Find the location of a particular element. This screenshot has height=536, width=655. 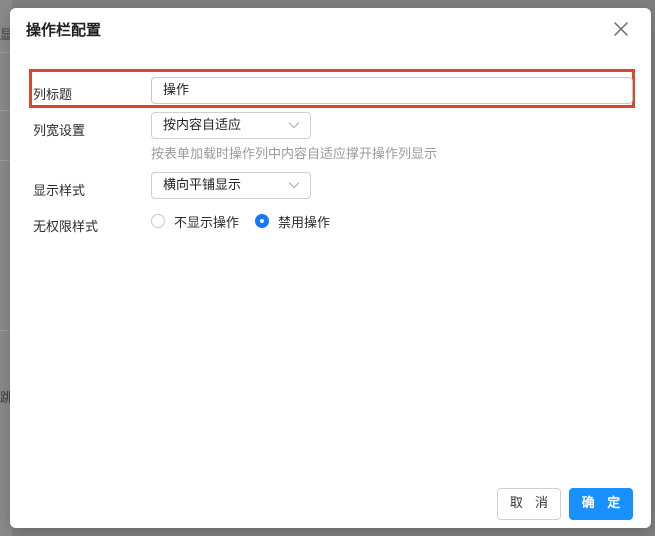

radio-label: 不显示操作 is located at coordinates (207, 223).